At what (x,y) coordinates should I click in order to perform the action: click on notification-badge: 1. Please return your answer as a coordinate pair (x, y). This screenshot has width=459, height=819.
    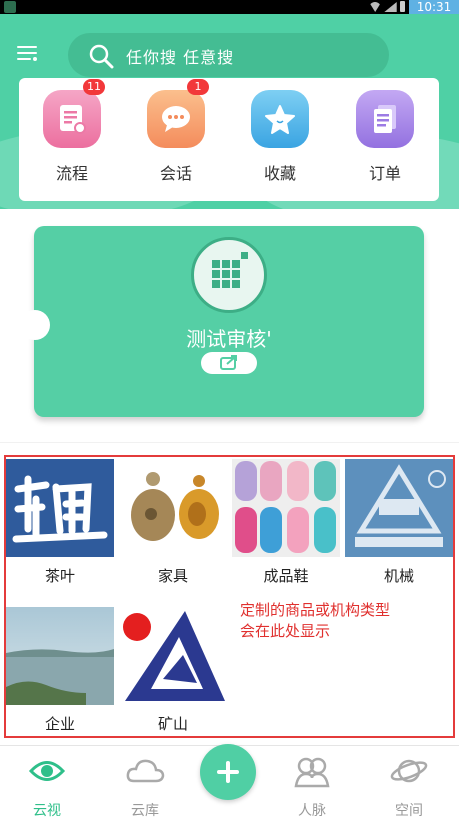
    Looking at the image, I should click on (198, 87).